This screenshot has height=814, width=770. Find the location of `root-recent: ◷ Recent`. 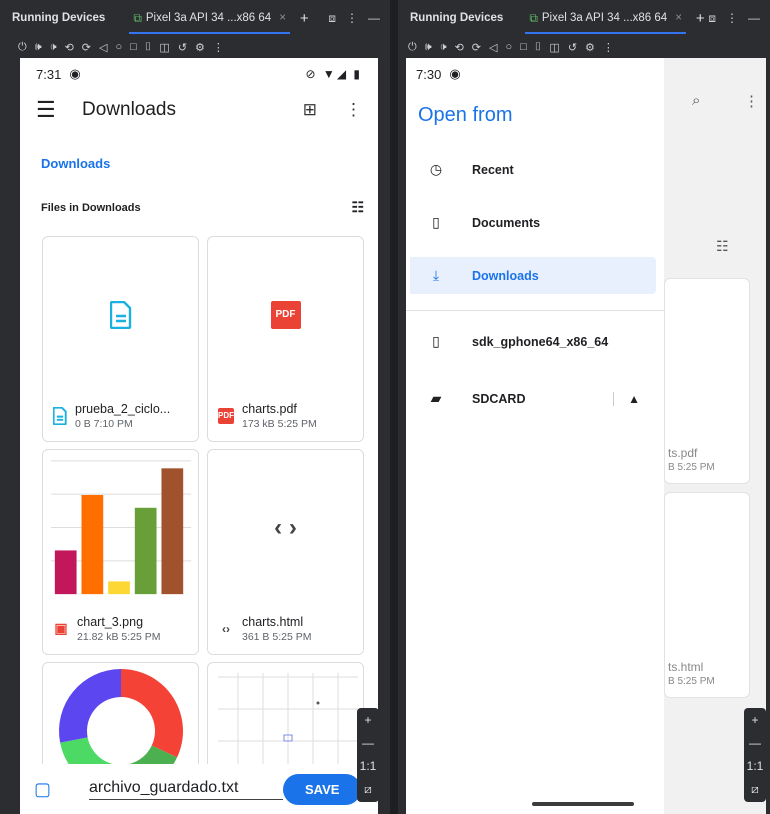

root-recent: ◷ Recent is located at coordinates (533, 169).